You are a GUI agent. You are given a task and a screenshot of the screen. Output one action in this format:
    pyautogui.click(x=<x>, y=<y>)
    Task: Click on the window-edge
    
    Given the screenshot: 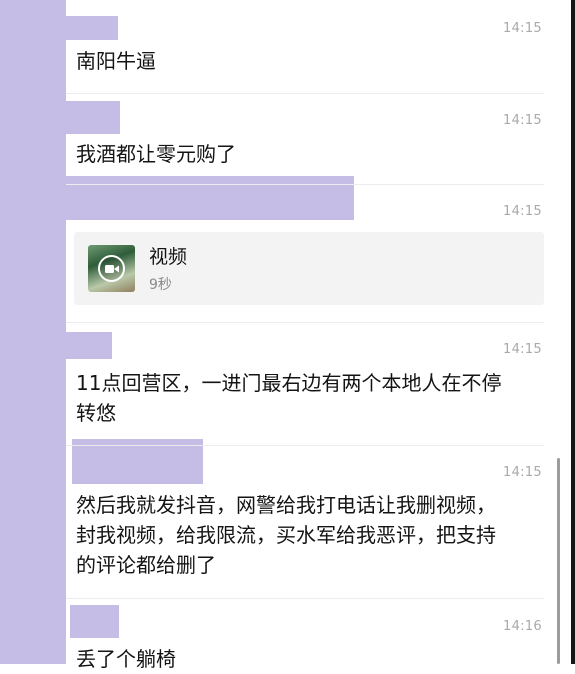 What is the action you would take?
    pyautogui.click(x=573, y=332)
    